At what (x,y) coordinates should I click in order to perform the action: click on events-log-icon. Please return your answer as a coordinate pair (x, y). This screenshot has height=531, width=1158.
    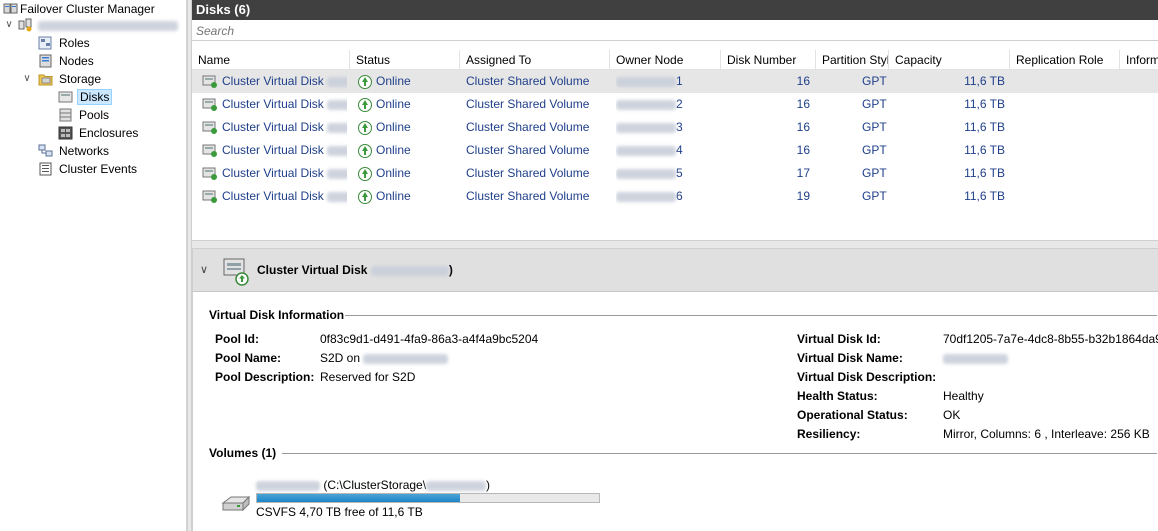
    Looking at the image, I should click on (45, 169).